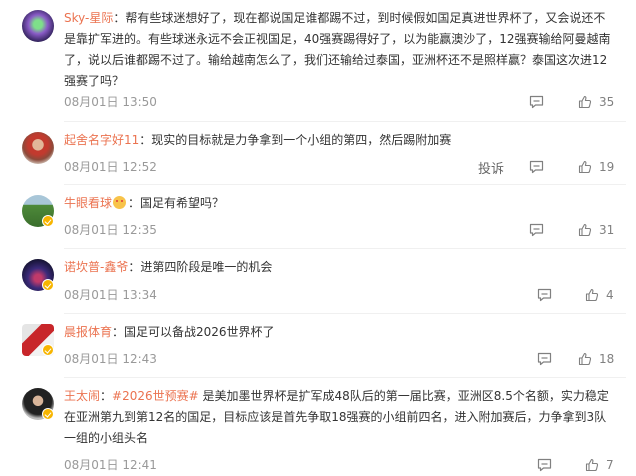 Image resolution: width=636 pixels, height=476 pixels. Describe the element at coordinates (596, 359) in the screenshot. I see `like-button: 18` at that location.